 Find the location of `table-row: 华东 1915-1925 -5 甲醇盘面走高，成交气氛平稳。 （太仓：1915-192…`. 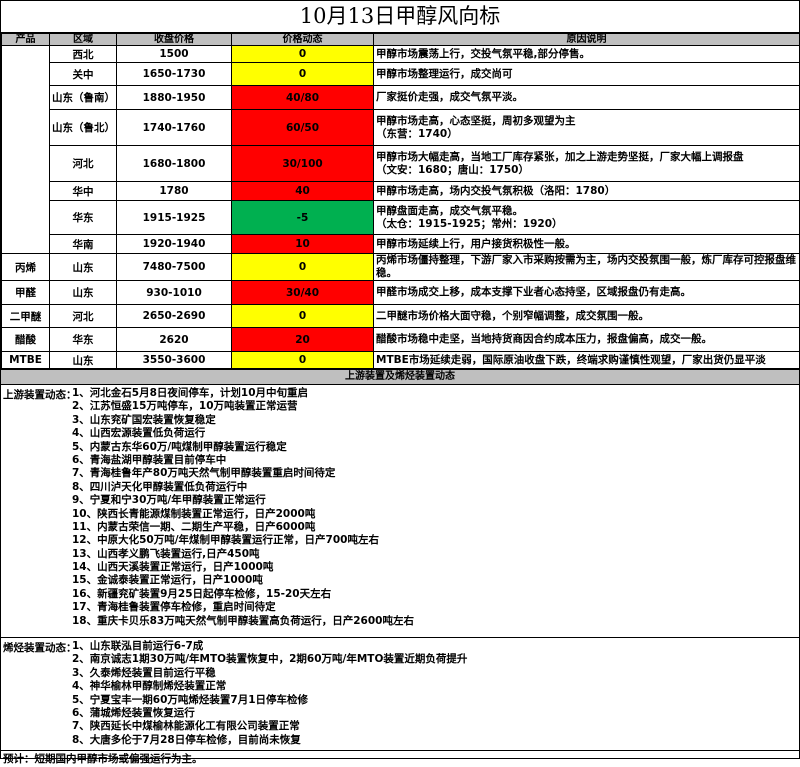

table-row: 华东 1915-1925 -5 甲醇盘面走高，成交气氛平稳。 （太仓：1915-192… is located at coordinates (401, 217).